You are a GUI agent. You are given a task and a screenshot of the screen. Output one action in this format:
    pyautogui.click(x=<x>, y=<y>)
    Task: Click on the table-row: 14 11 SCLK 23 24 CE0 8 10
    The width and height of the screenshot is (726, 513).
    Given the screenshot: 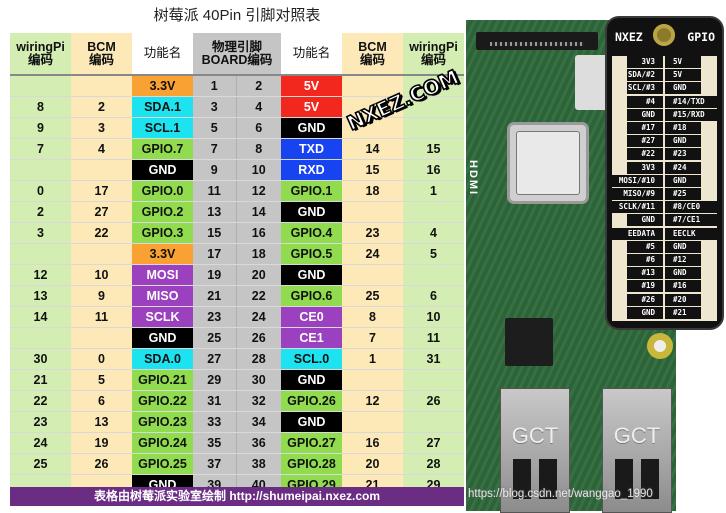 What is the action you would take?
    pyautogui.click(x=237, y=317)
    